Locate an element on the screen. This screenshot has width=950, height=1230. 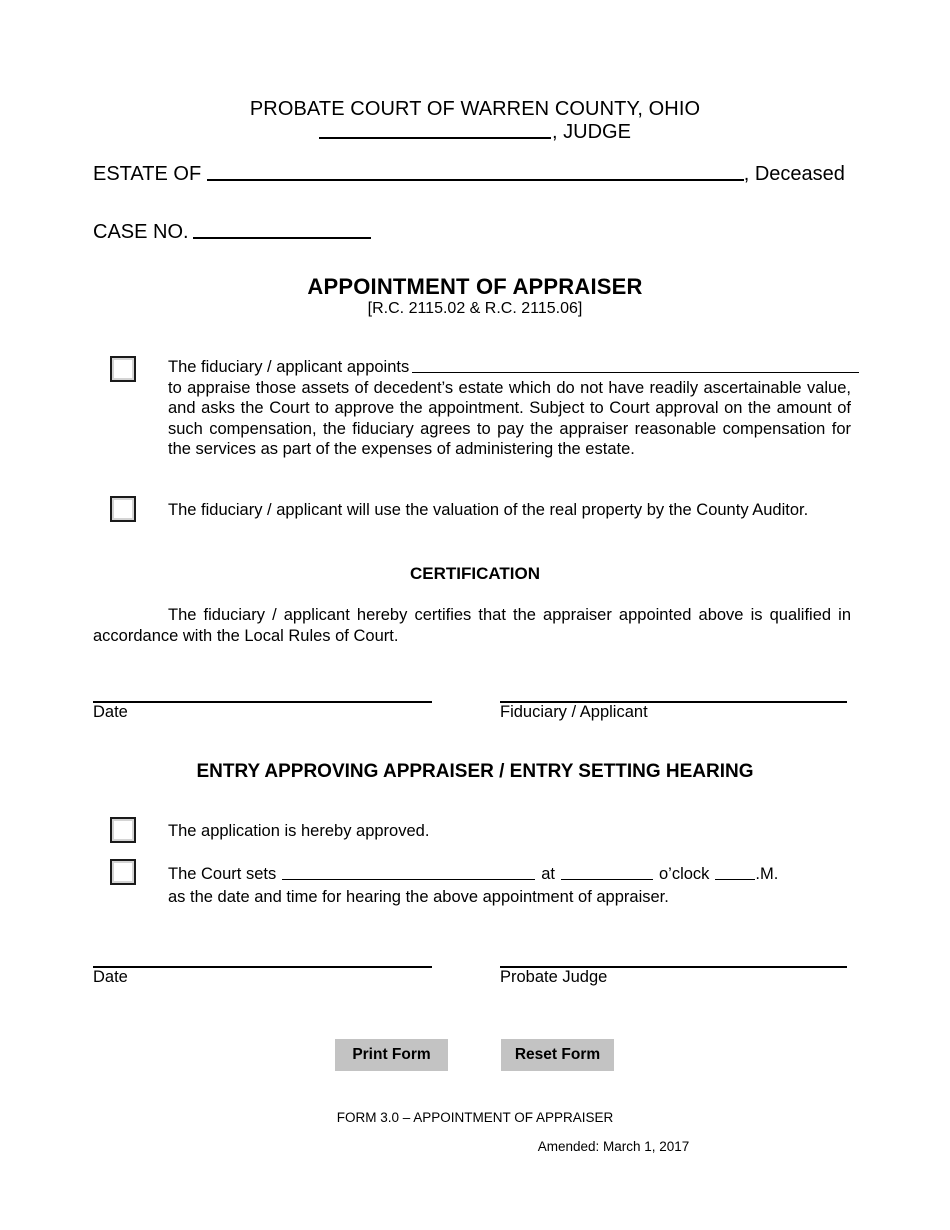
application-approved-block: The application is hereby approved. is located at coordinates (509, 831).